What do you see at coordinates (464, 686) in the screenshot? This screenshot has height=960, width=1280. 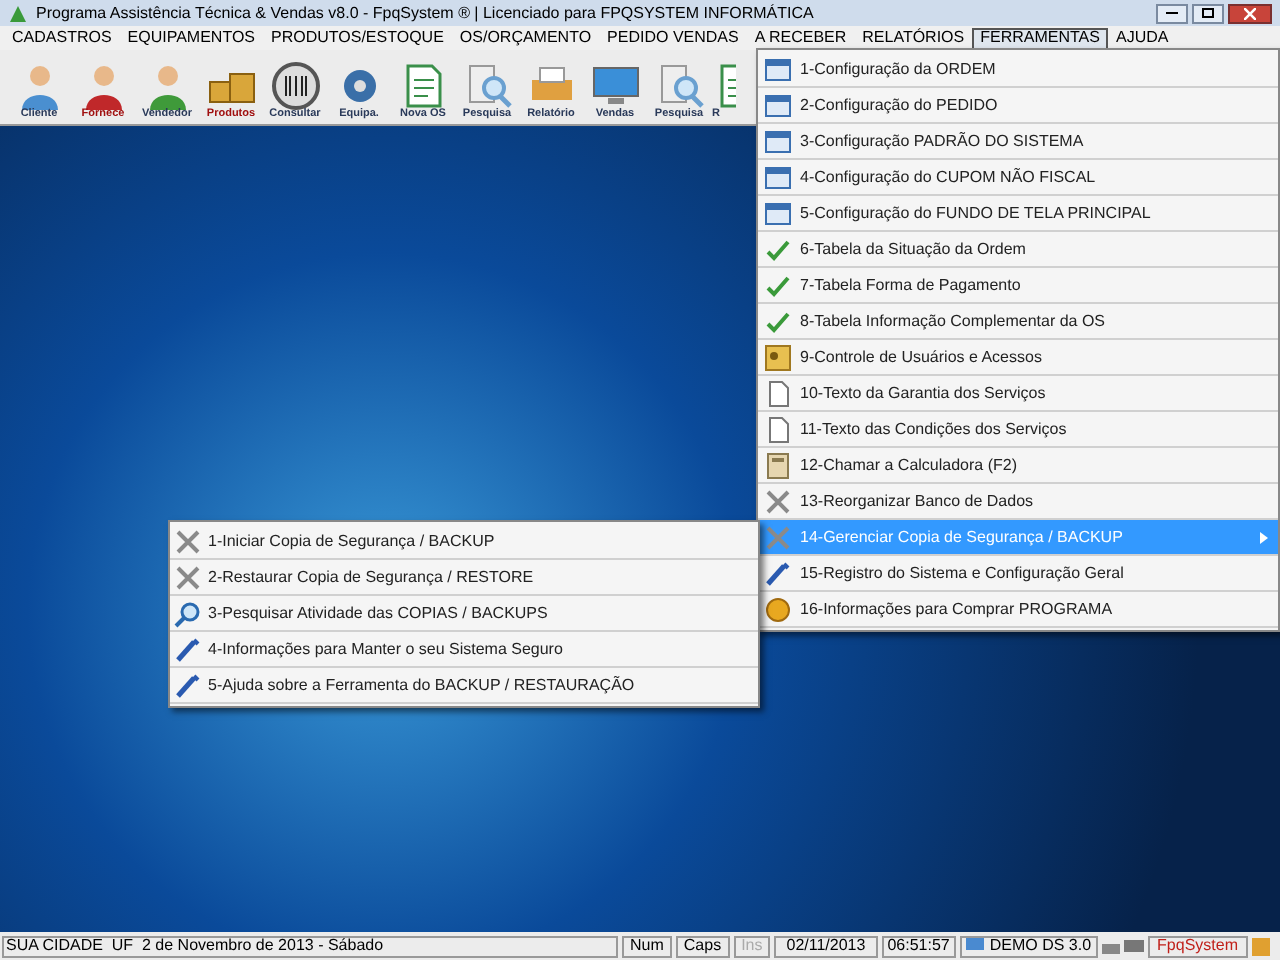 I see `submenu-item: 5-Ajuda sobre a Ferramenta do BACKUP / RESTAURAÇÃO` at bounding box center [464, 686].